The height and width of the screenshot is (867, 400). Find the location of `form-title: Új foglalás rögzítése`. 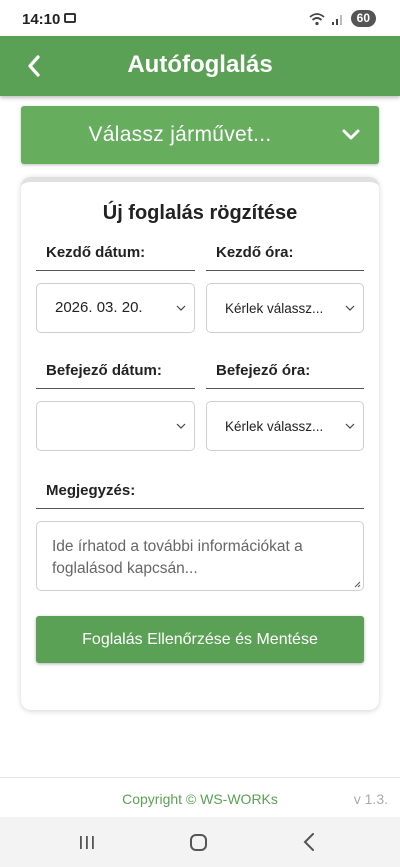

form-title: Új foglalás rögzítése is located at coordinates (200, 213).